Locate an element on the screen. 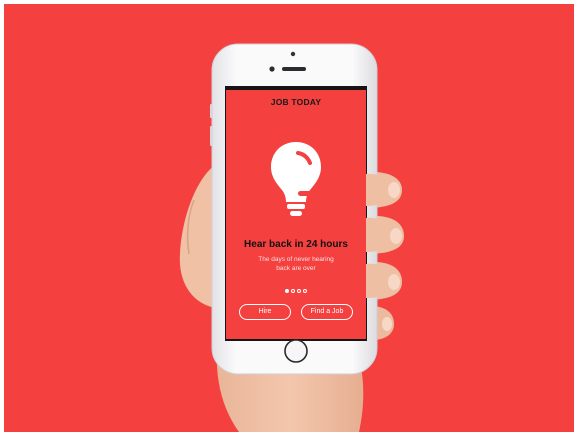 This screenshot has height=438, width=578. lightbulb-icon is located at coordinates (296, 179).